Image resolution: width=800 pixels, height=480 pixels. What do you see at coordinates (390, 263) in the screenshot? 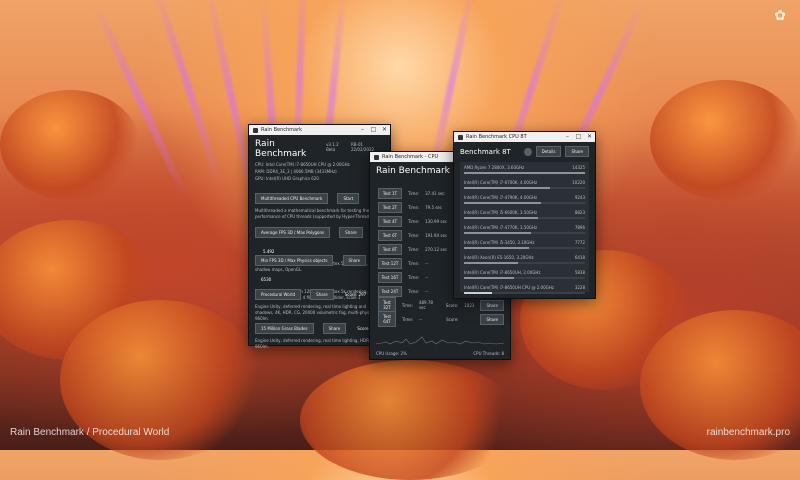
I see `cpu-test-button: Test 12T` at bounding box center [390, 263].